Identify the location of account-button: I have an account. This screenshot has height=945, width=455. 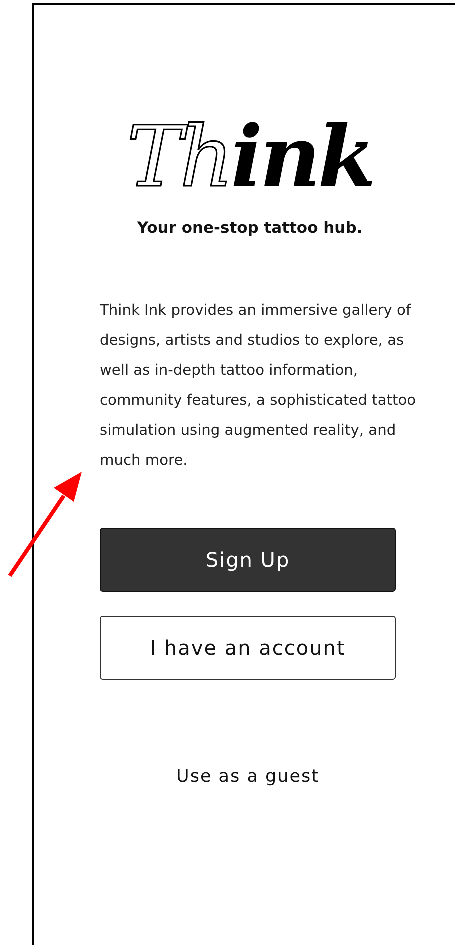
(248, 648).